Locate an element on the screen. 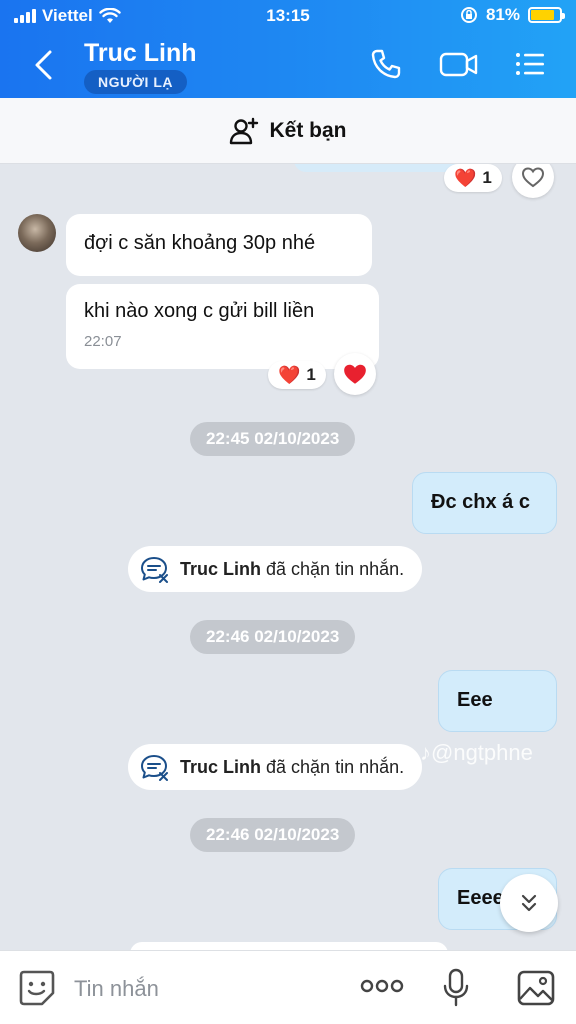 The height and width of the screenshot is (1024, 576). message-input: Tin nhắn is located at coordinates (116, 989).